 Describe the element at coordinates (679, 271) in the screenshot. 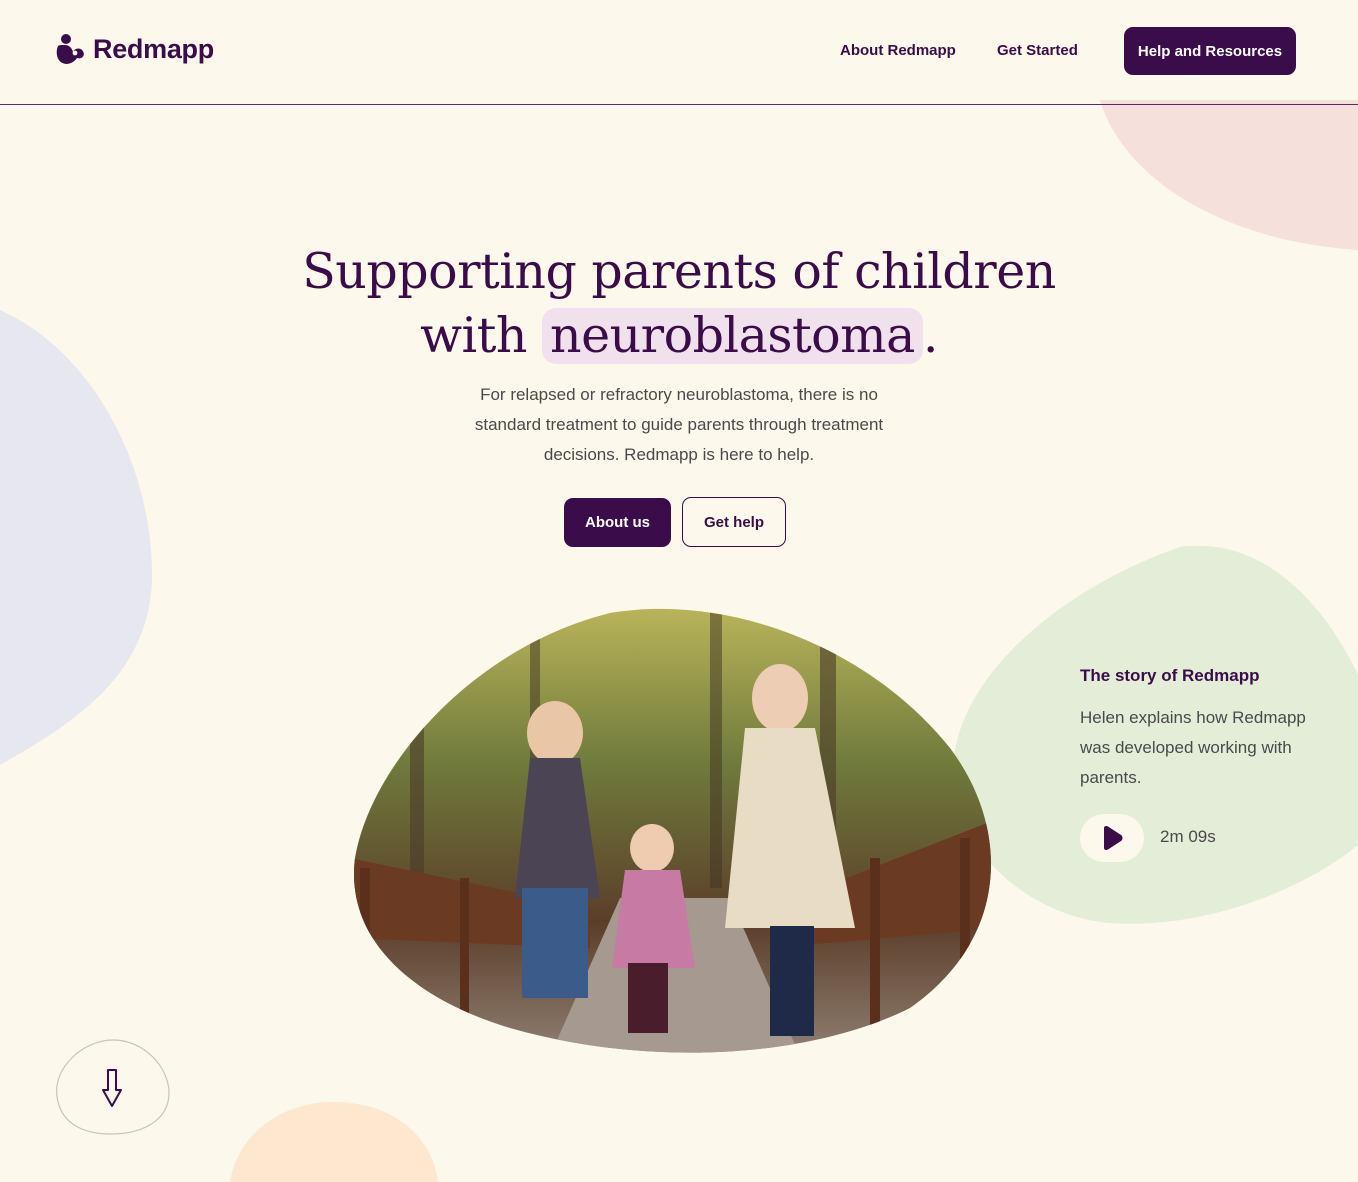

I see `hero-title-line1: Supporting parents of children` at that location.